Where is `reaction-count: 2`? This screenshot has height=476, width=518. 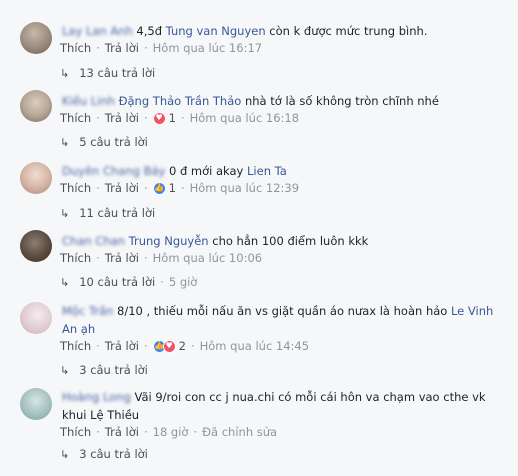 reaction-count: 2 is located at coordinates (182, 346).